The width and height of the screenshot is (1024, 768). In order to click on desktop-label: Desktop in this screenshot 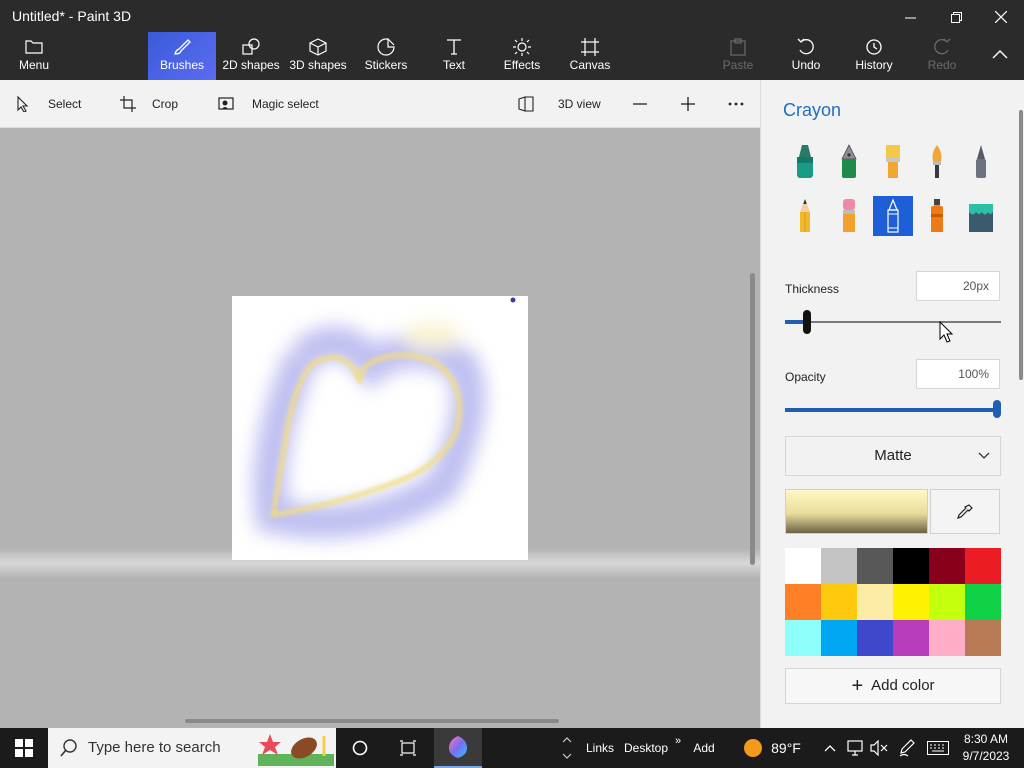, I will do `click(646, 748)`.